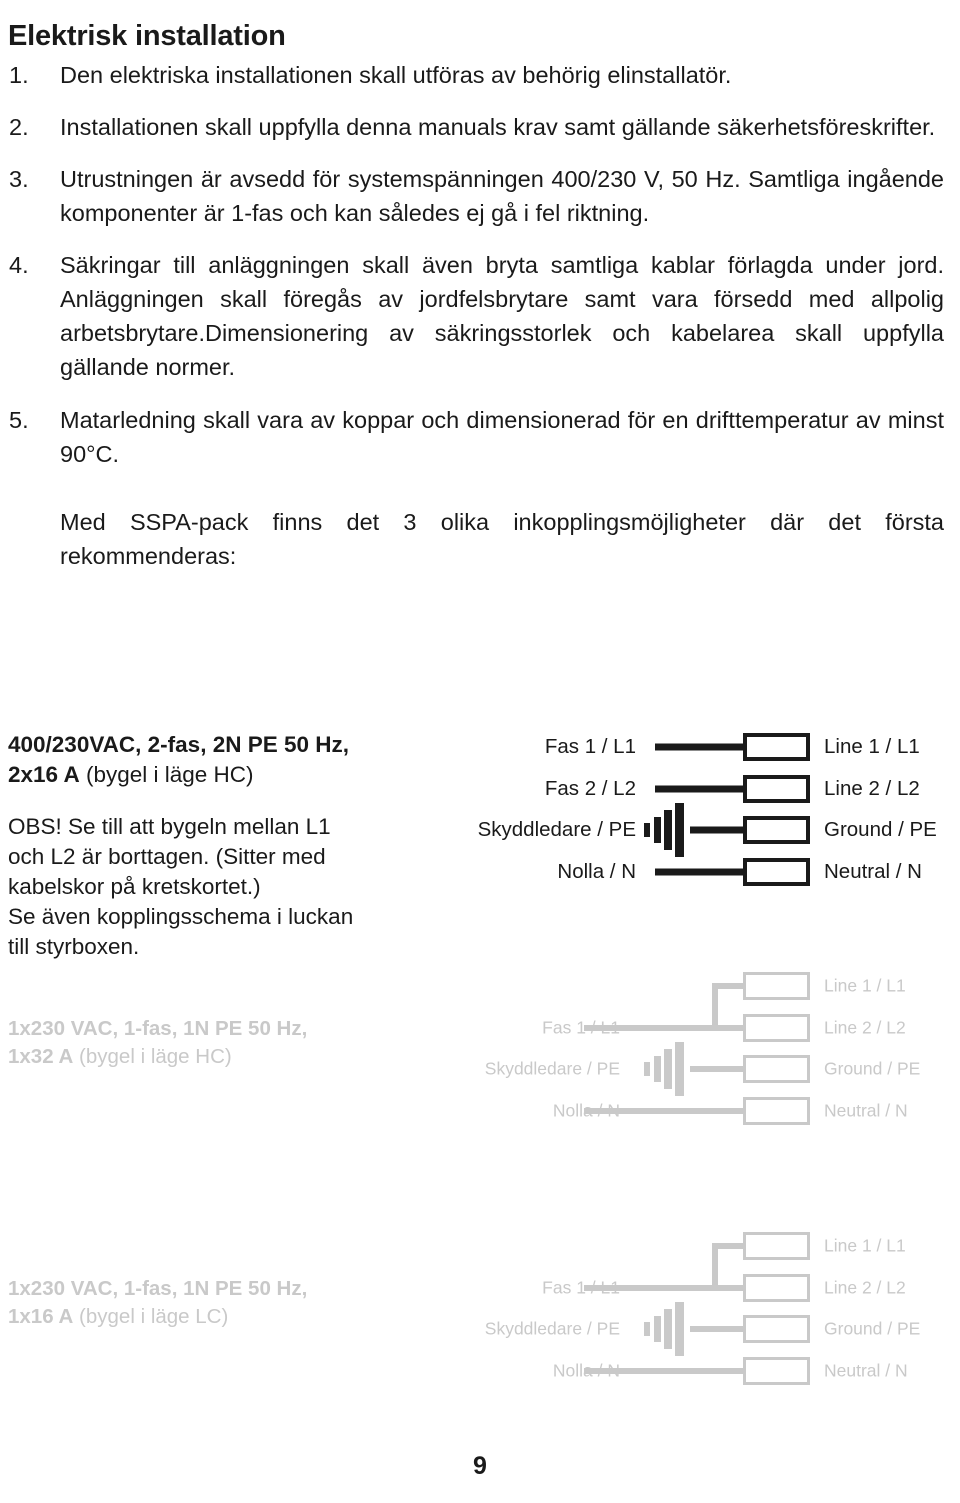 The width and height of the screenshot is (960, 1503). I want to click on note-line: OBS! Se till att bygeln mellan L1, so click(169, 826).